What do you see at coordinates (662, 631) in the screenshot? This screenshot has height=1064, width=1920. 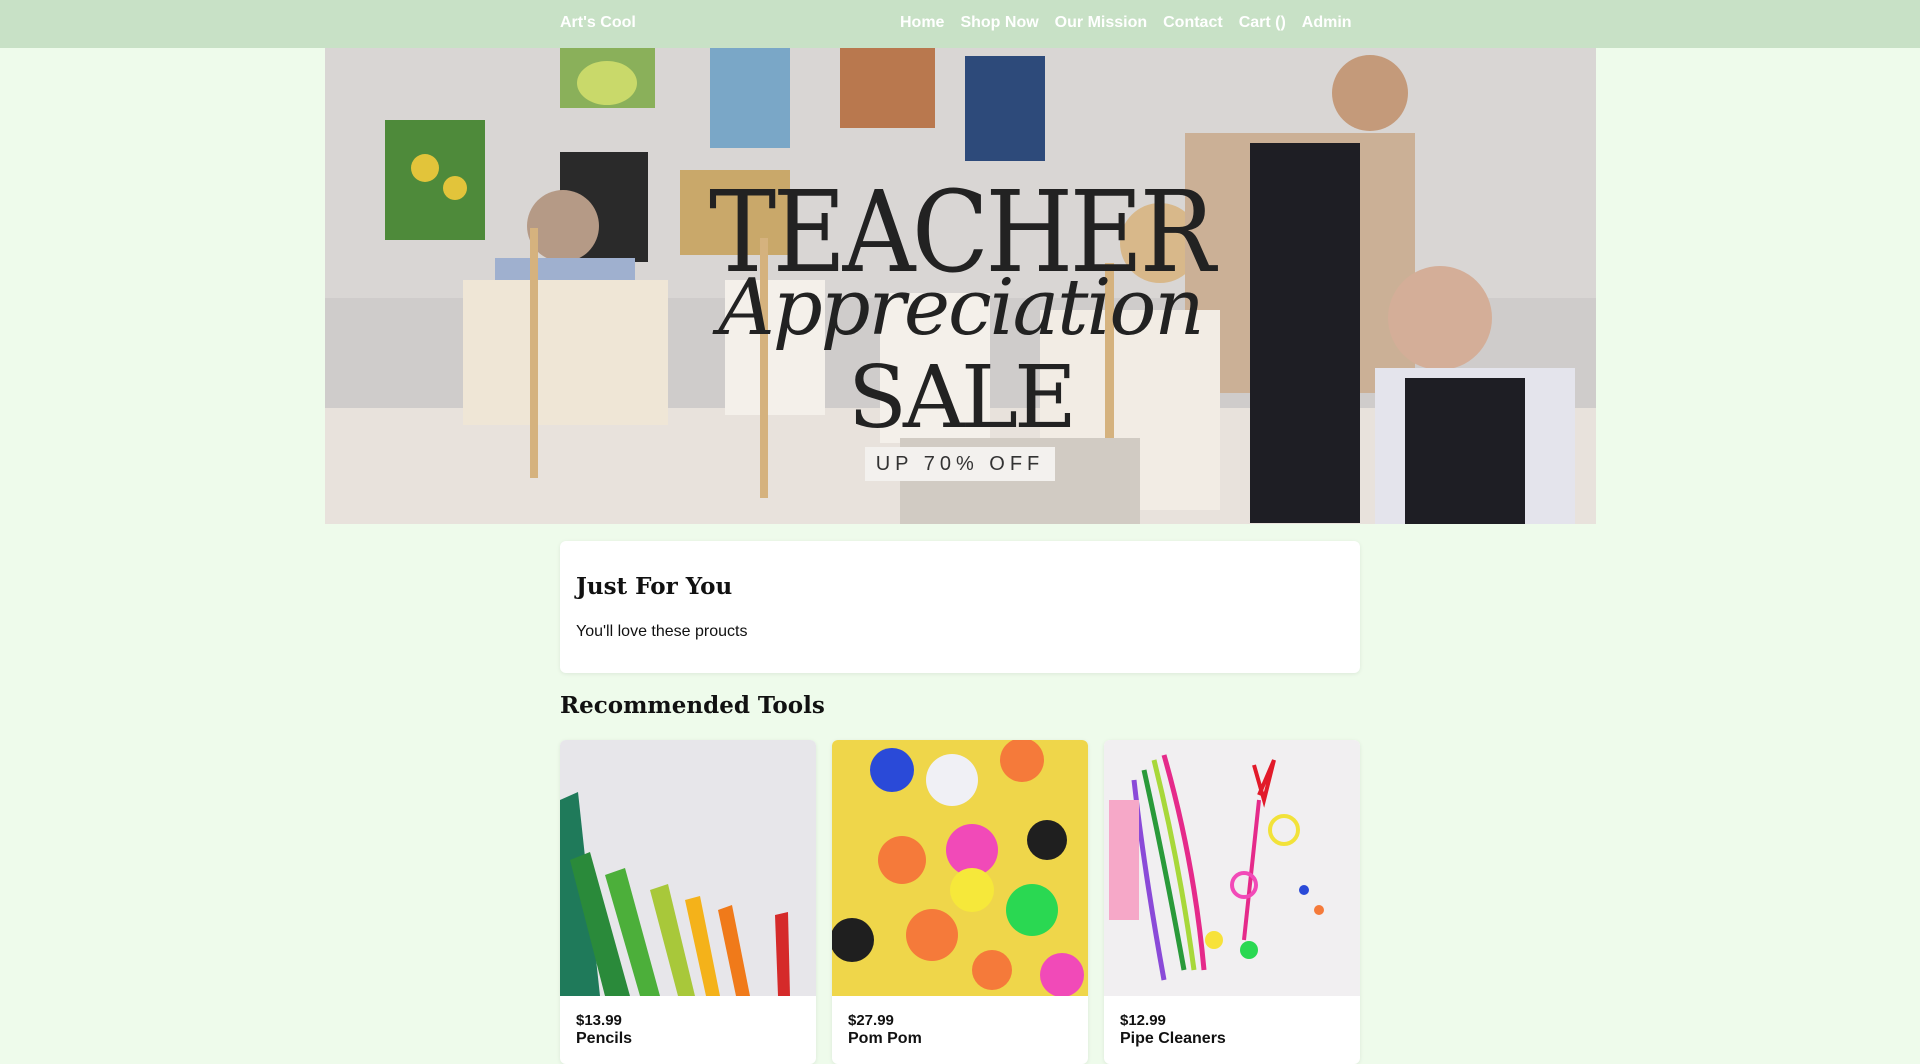 I see `card-text: You'll love these proucts` at bounding box center [662, 631].